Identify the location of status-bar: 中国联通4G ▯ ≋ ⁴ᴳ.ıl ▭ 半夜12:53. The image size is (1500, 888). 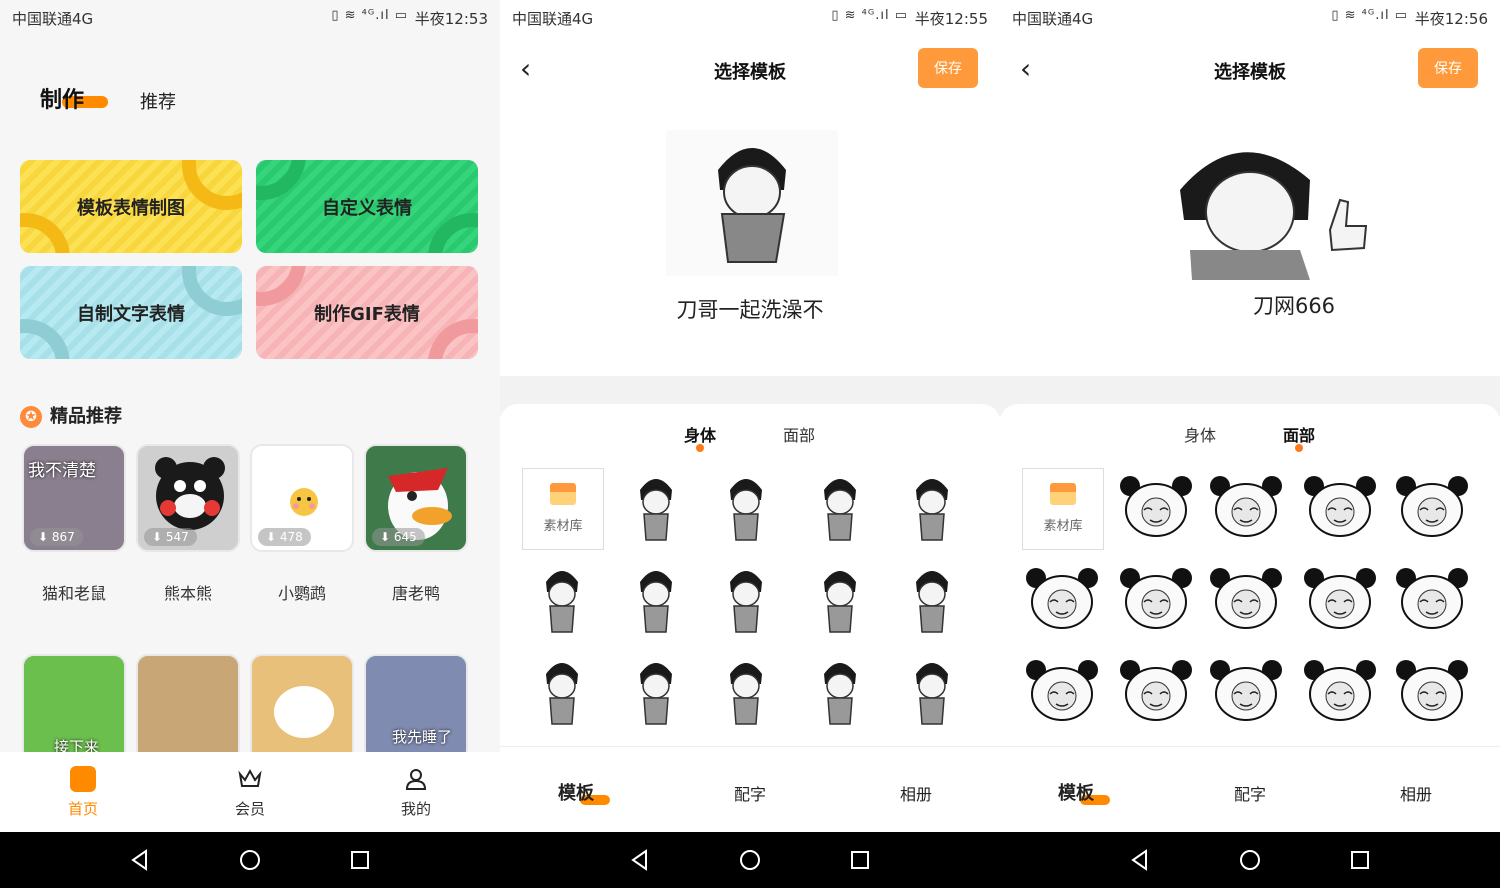
(250, 17).